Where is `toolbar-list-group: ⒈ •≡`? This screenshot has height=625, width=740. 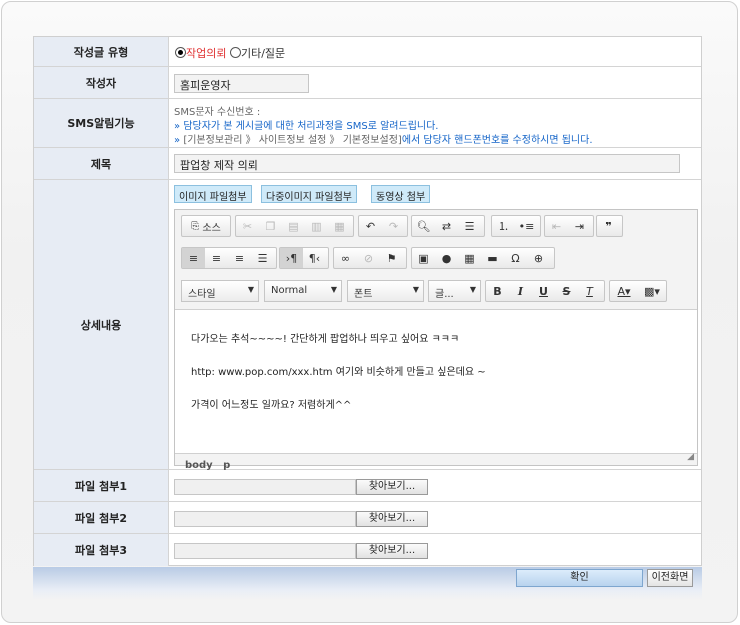
toolbar-list-group: ⒈ •≡ is located at coordinates (516, 226).